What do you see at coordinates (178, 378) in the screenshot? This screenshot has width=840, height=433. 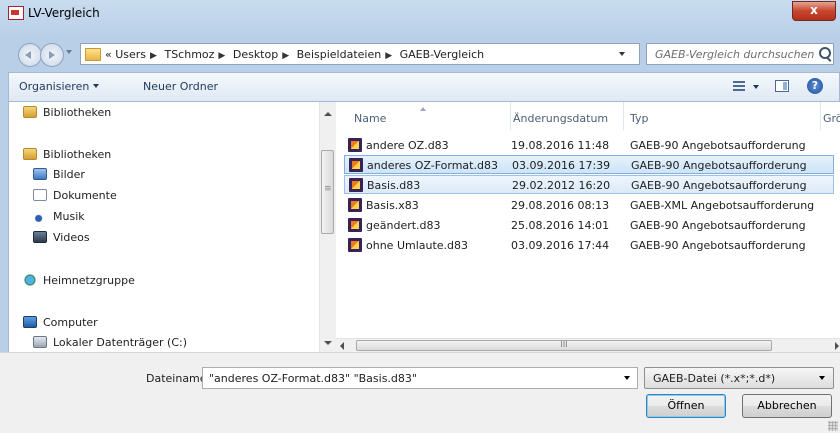 I see `filename-label: Dateiname:` at bounding box center [178, 378].